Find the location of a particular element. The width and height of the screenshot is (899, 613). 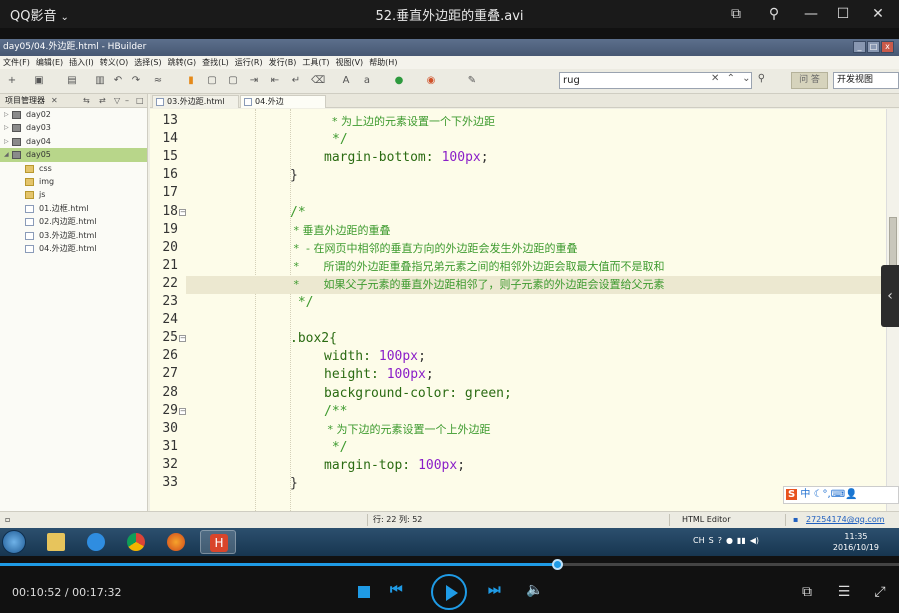

close-icon: ✕ is located at coordinates (878, 14).